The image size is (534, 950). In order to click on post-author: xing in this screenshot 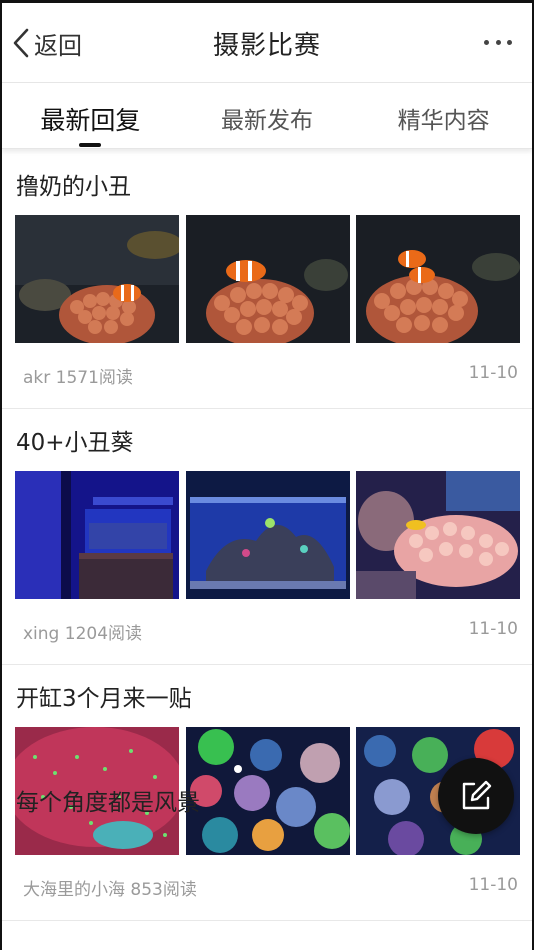, I will do `click(41, 634)`.